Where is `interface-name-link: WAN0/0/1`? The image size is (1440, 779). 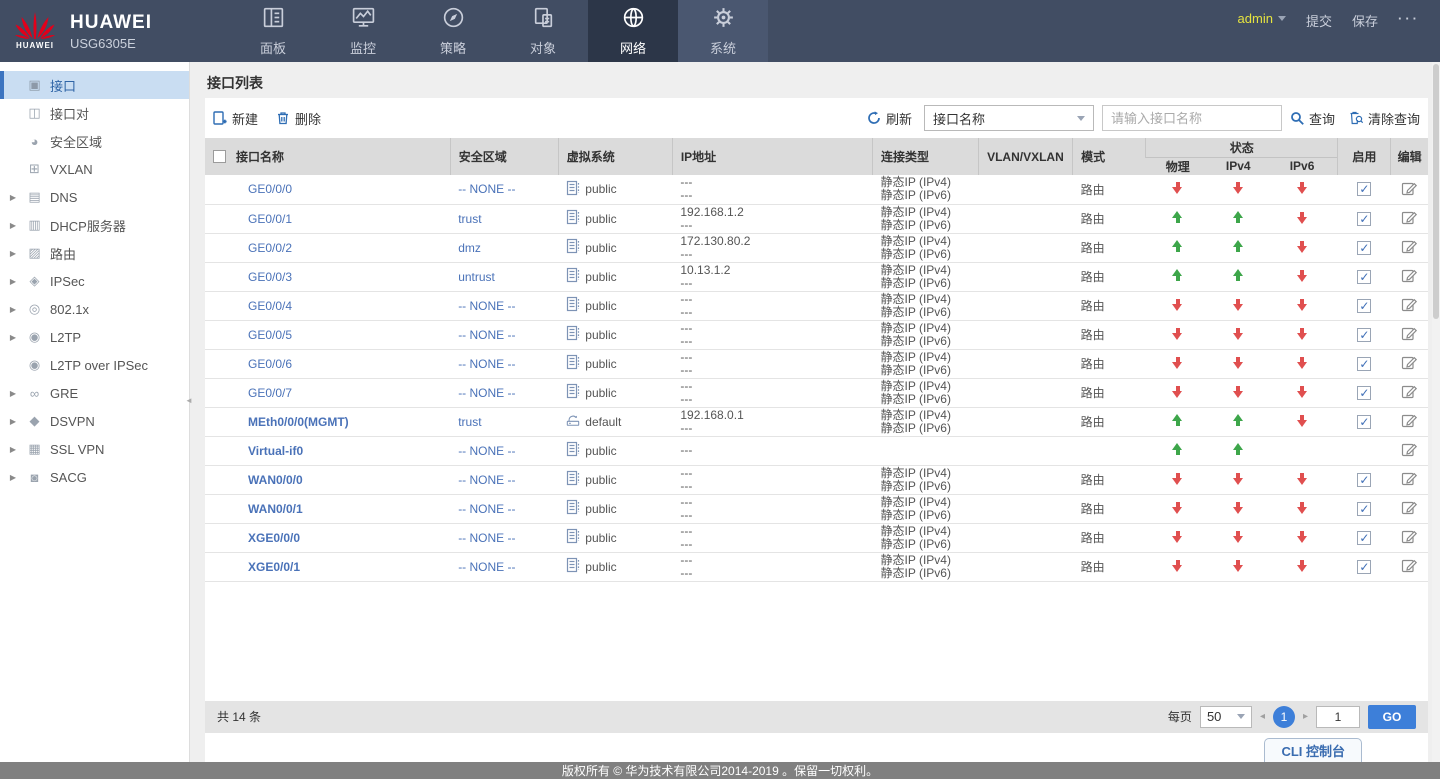 interface-name-link: WAN0/0/1 is located at coordinates (275, 509).